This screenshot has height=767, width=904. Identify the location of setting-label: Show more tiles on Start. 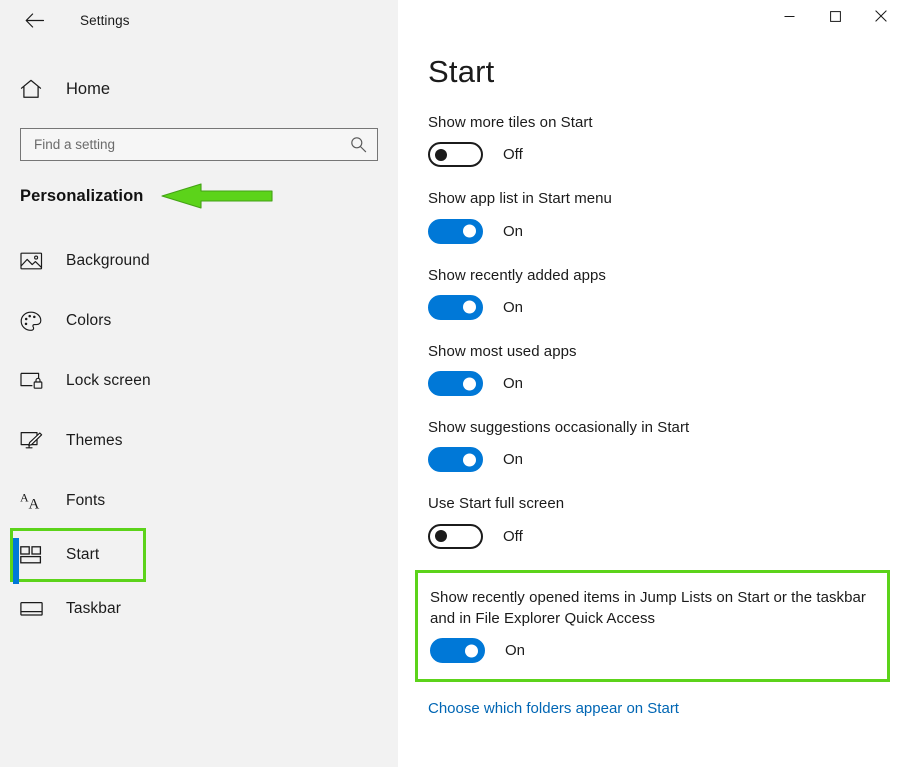
(510, 122).